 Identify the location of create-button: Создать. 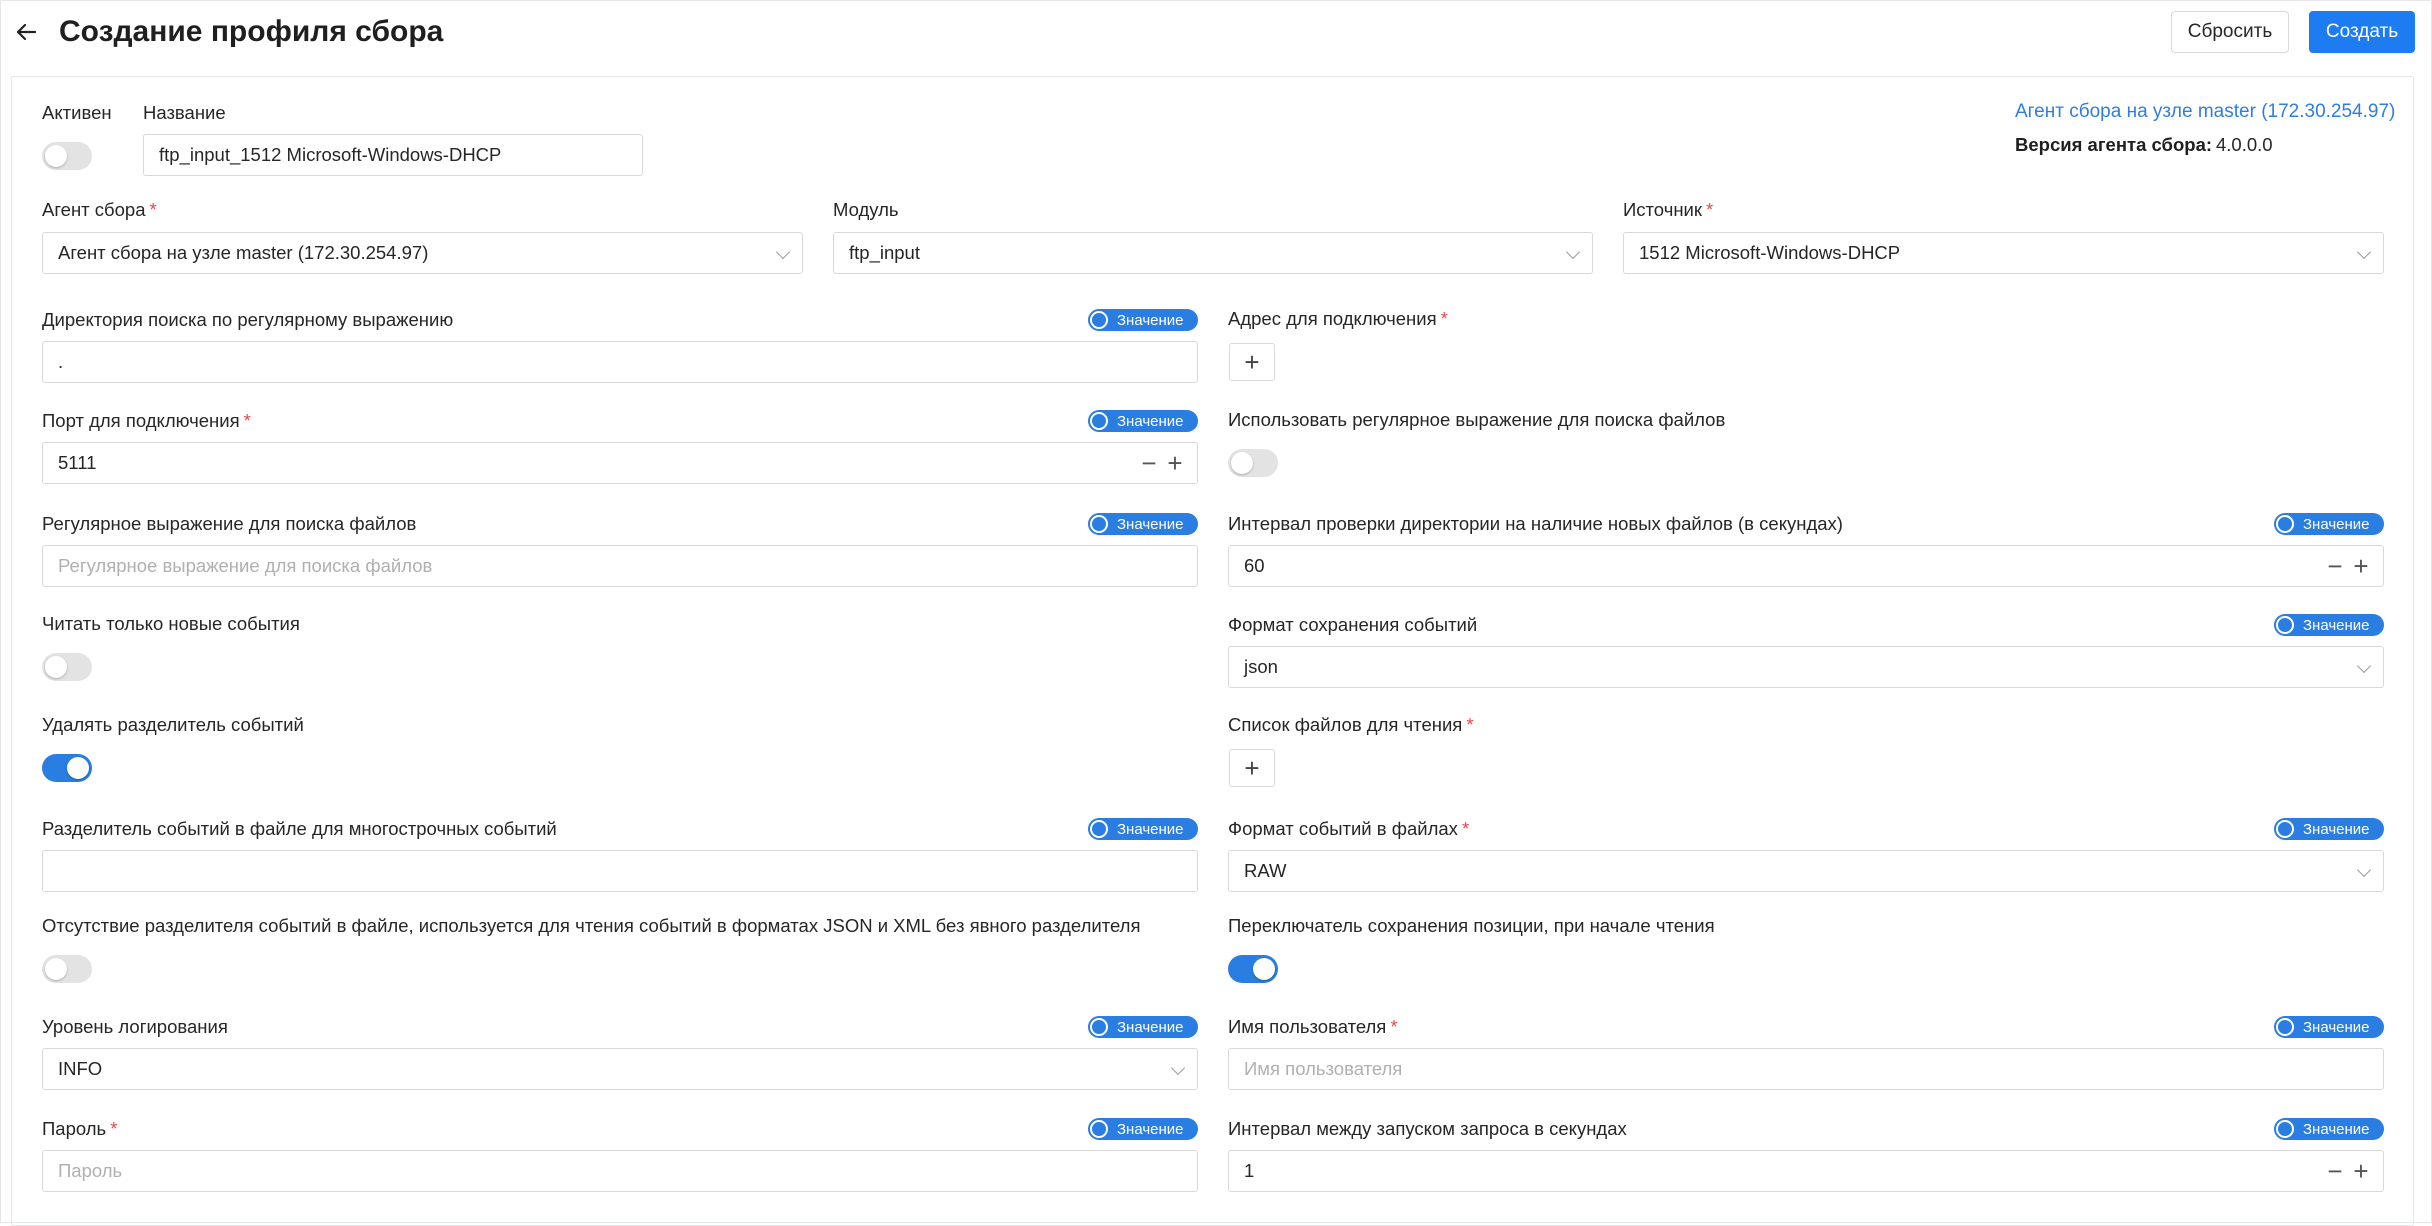
(2362, 32).